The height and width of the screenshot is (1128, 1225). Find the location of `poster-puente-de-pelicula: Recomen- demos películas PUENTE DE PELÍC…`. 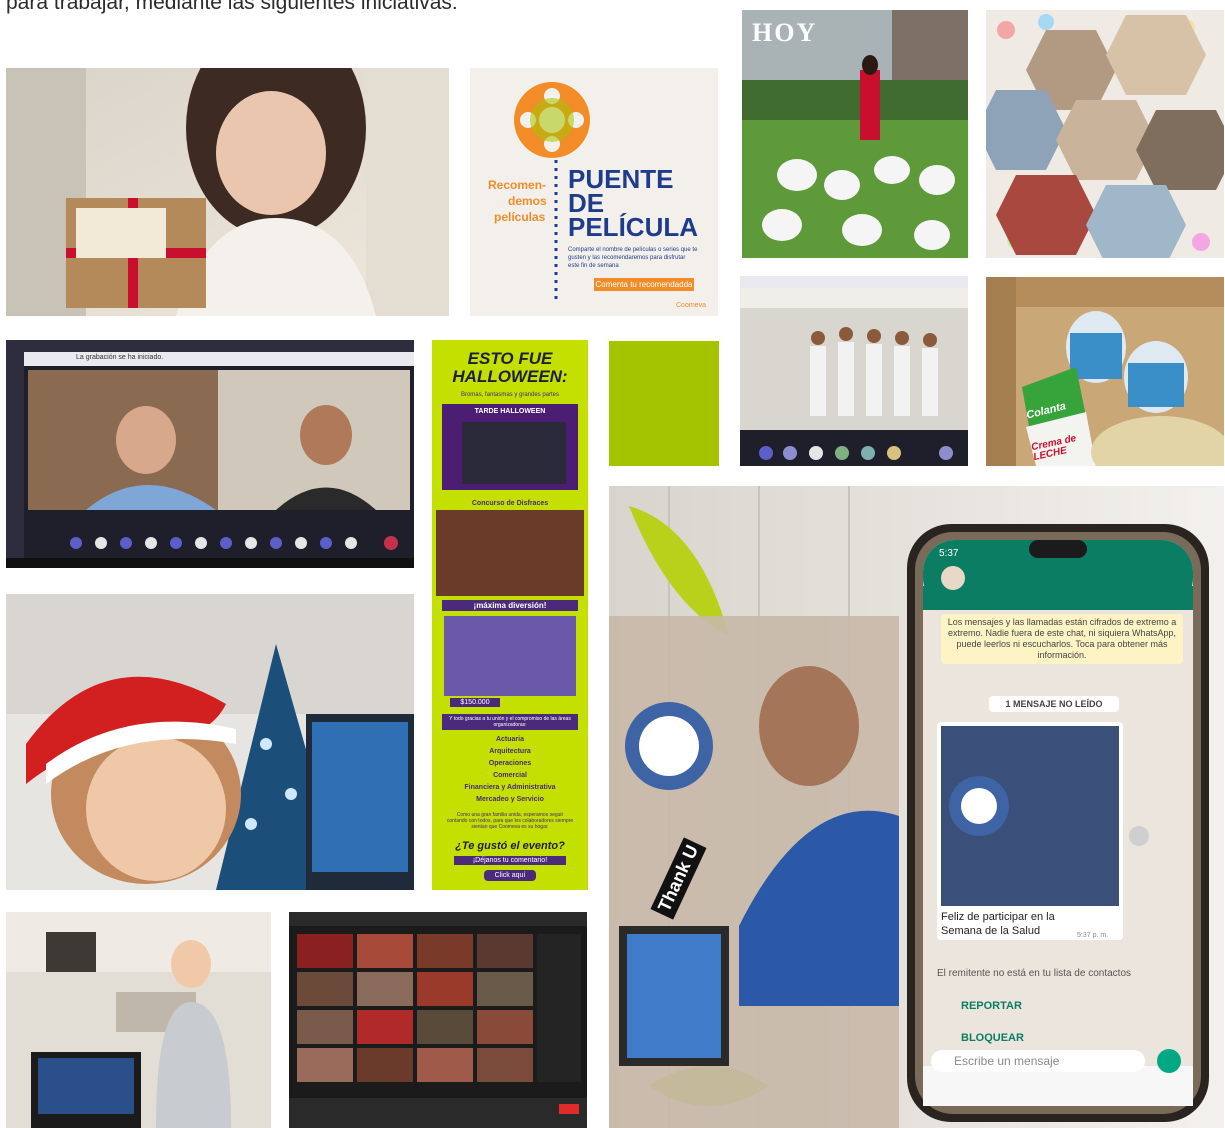

poster-puente-de-pelicula: Recomen- demos películas PUENTE DE PELÍC… is located at coordinates (594, 192).